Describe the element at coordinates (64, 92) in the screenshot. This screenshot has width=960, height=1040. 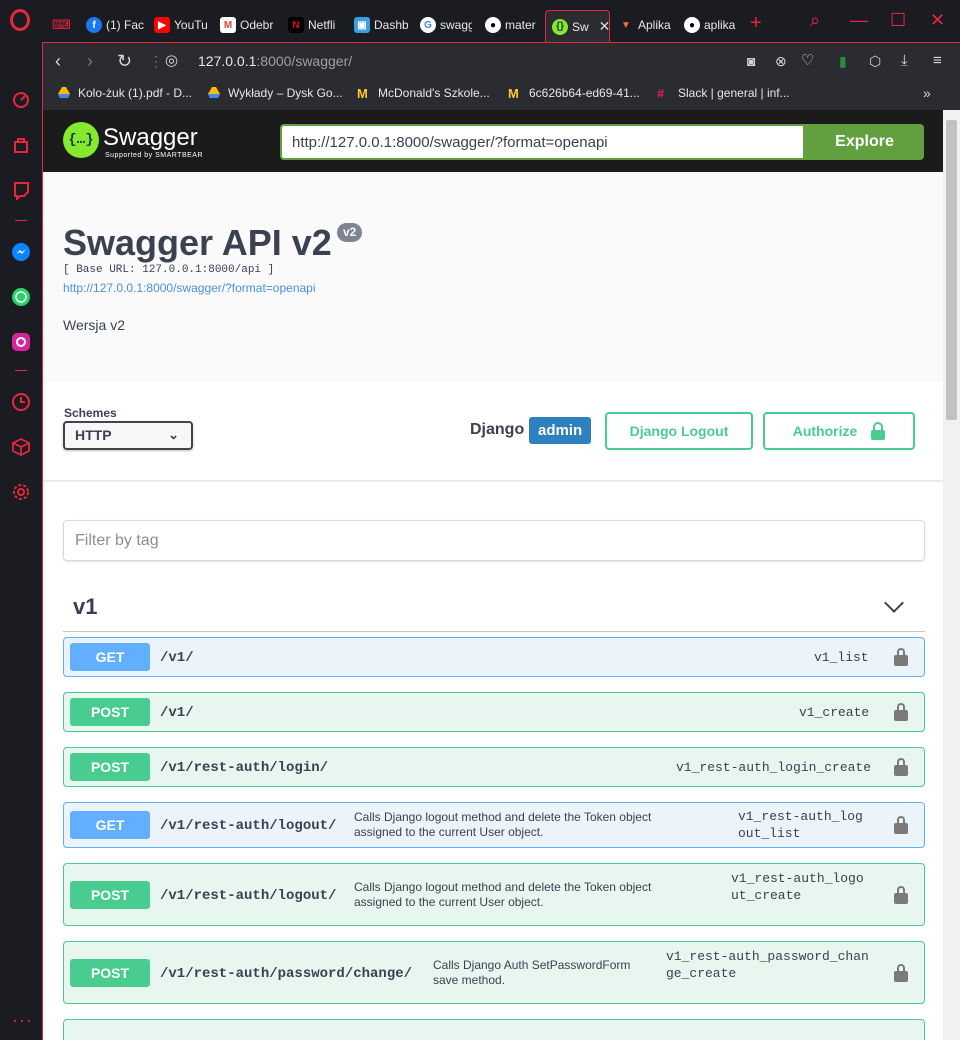
I see `google-drive-icon` at that location.